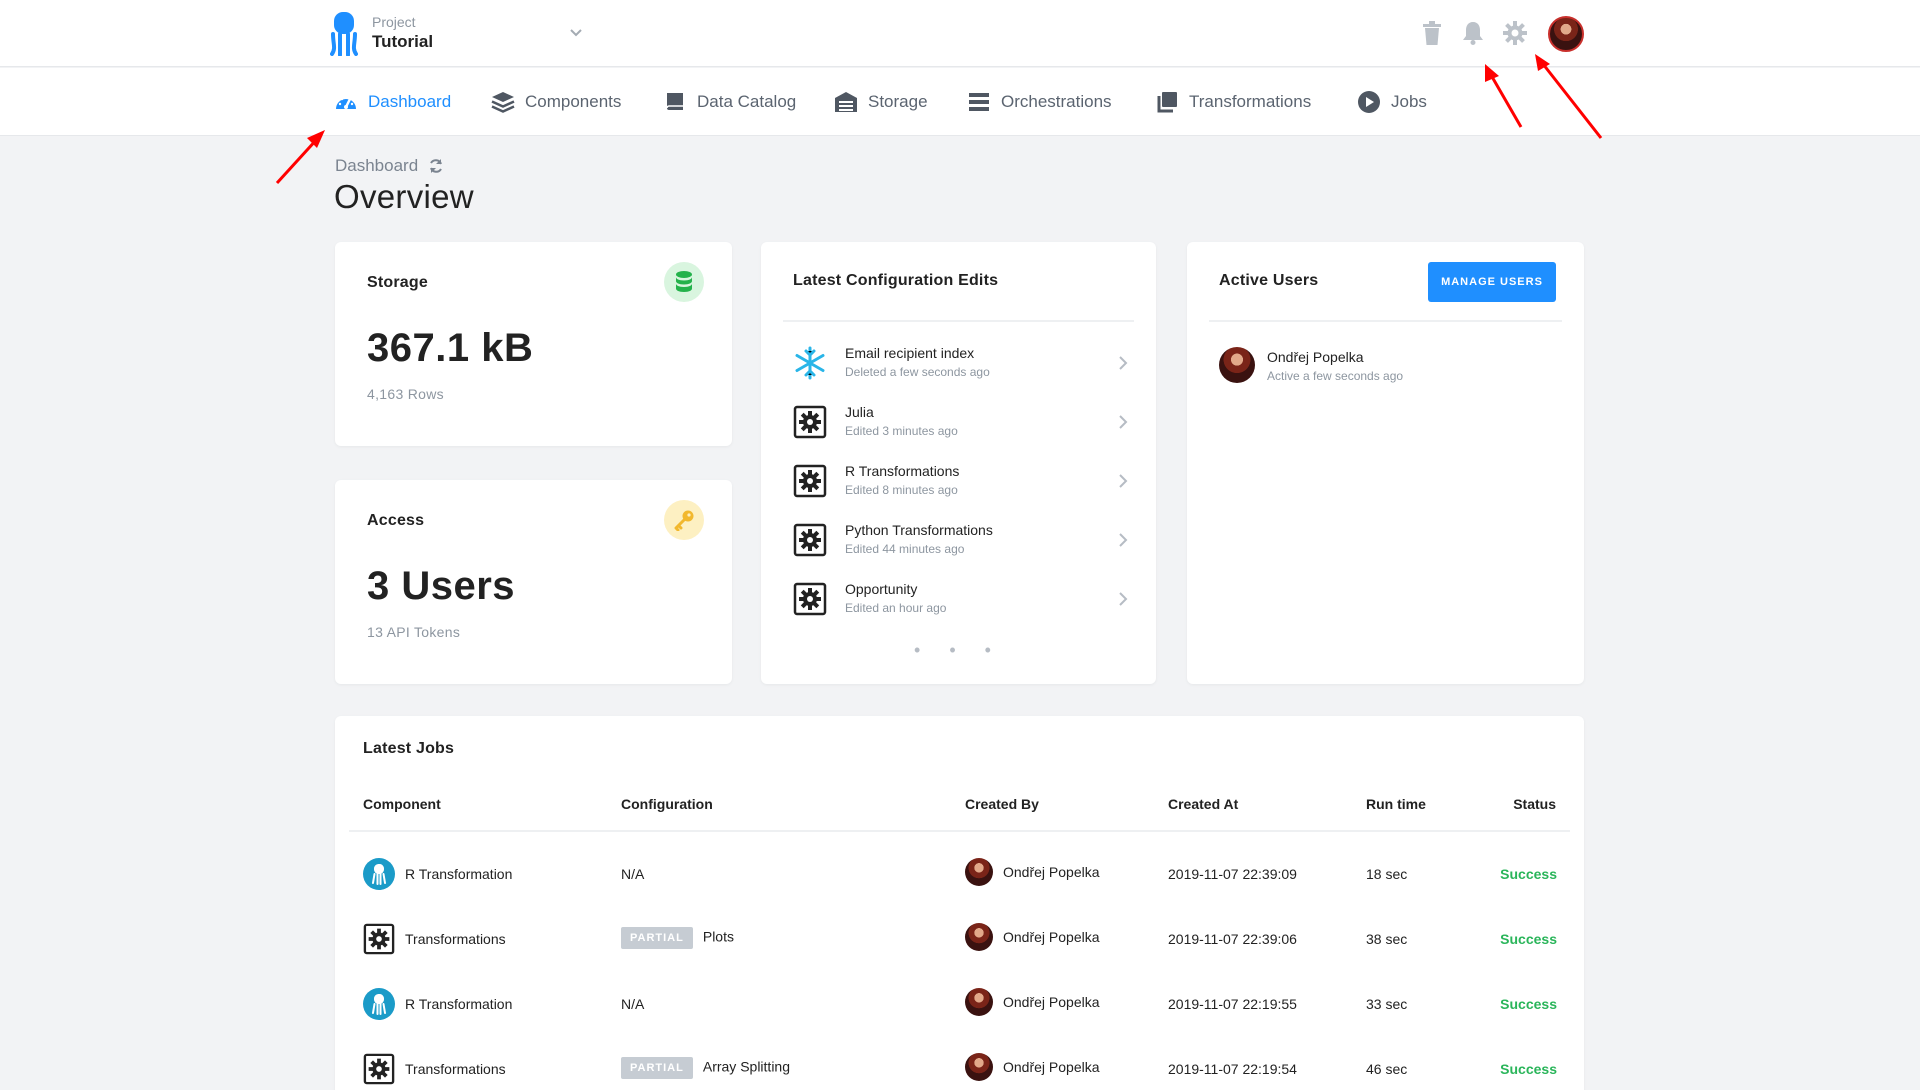 Image resolution: width=1920 pixels, height=1090 pixels. Describe the element at coordinates (1392, 102) in the screenshot. I see `nav-jobs: Jobs` at that location.